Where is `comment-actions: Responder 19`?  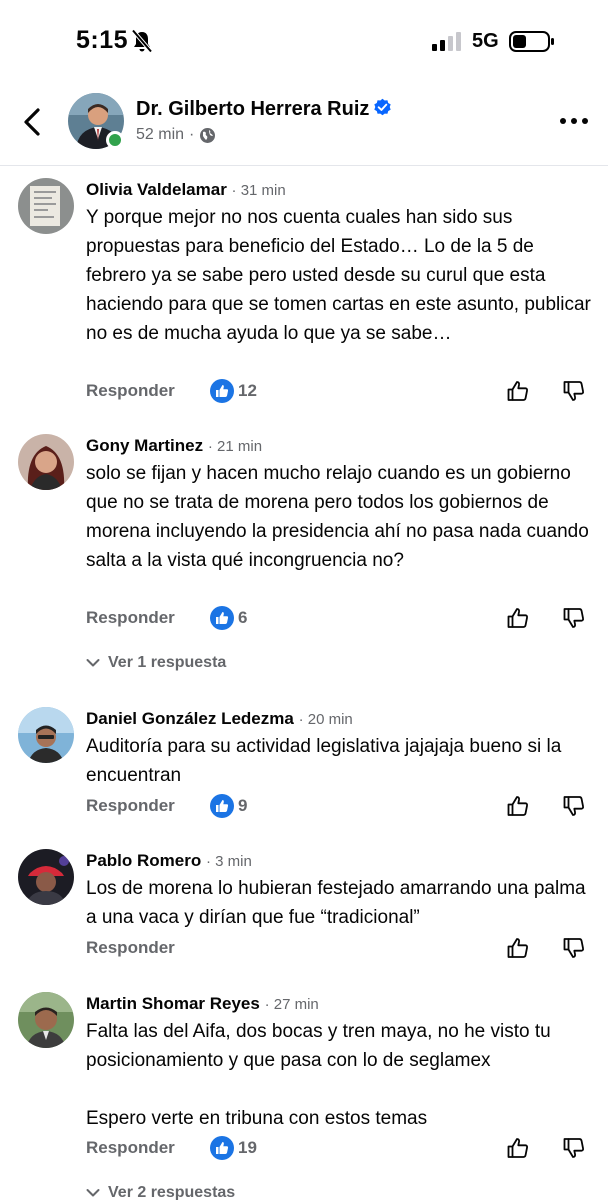
comment-actions: Responder 19 is located at coordinates (341, 1149).